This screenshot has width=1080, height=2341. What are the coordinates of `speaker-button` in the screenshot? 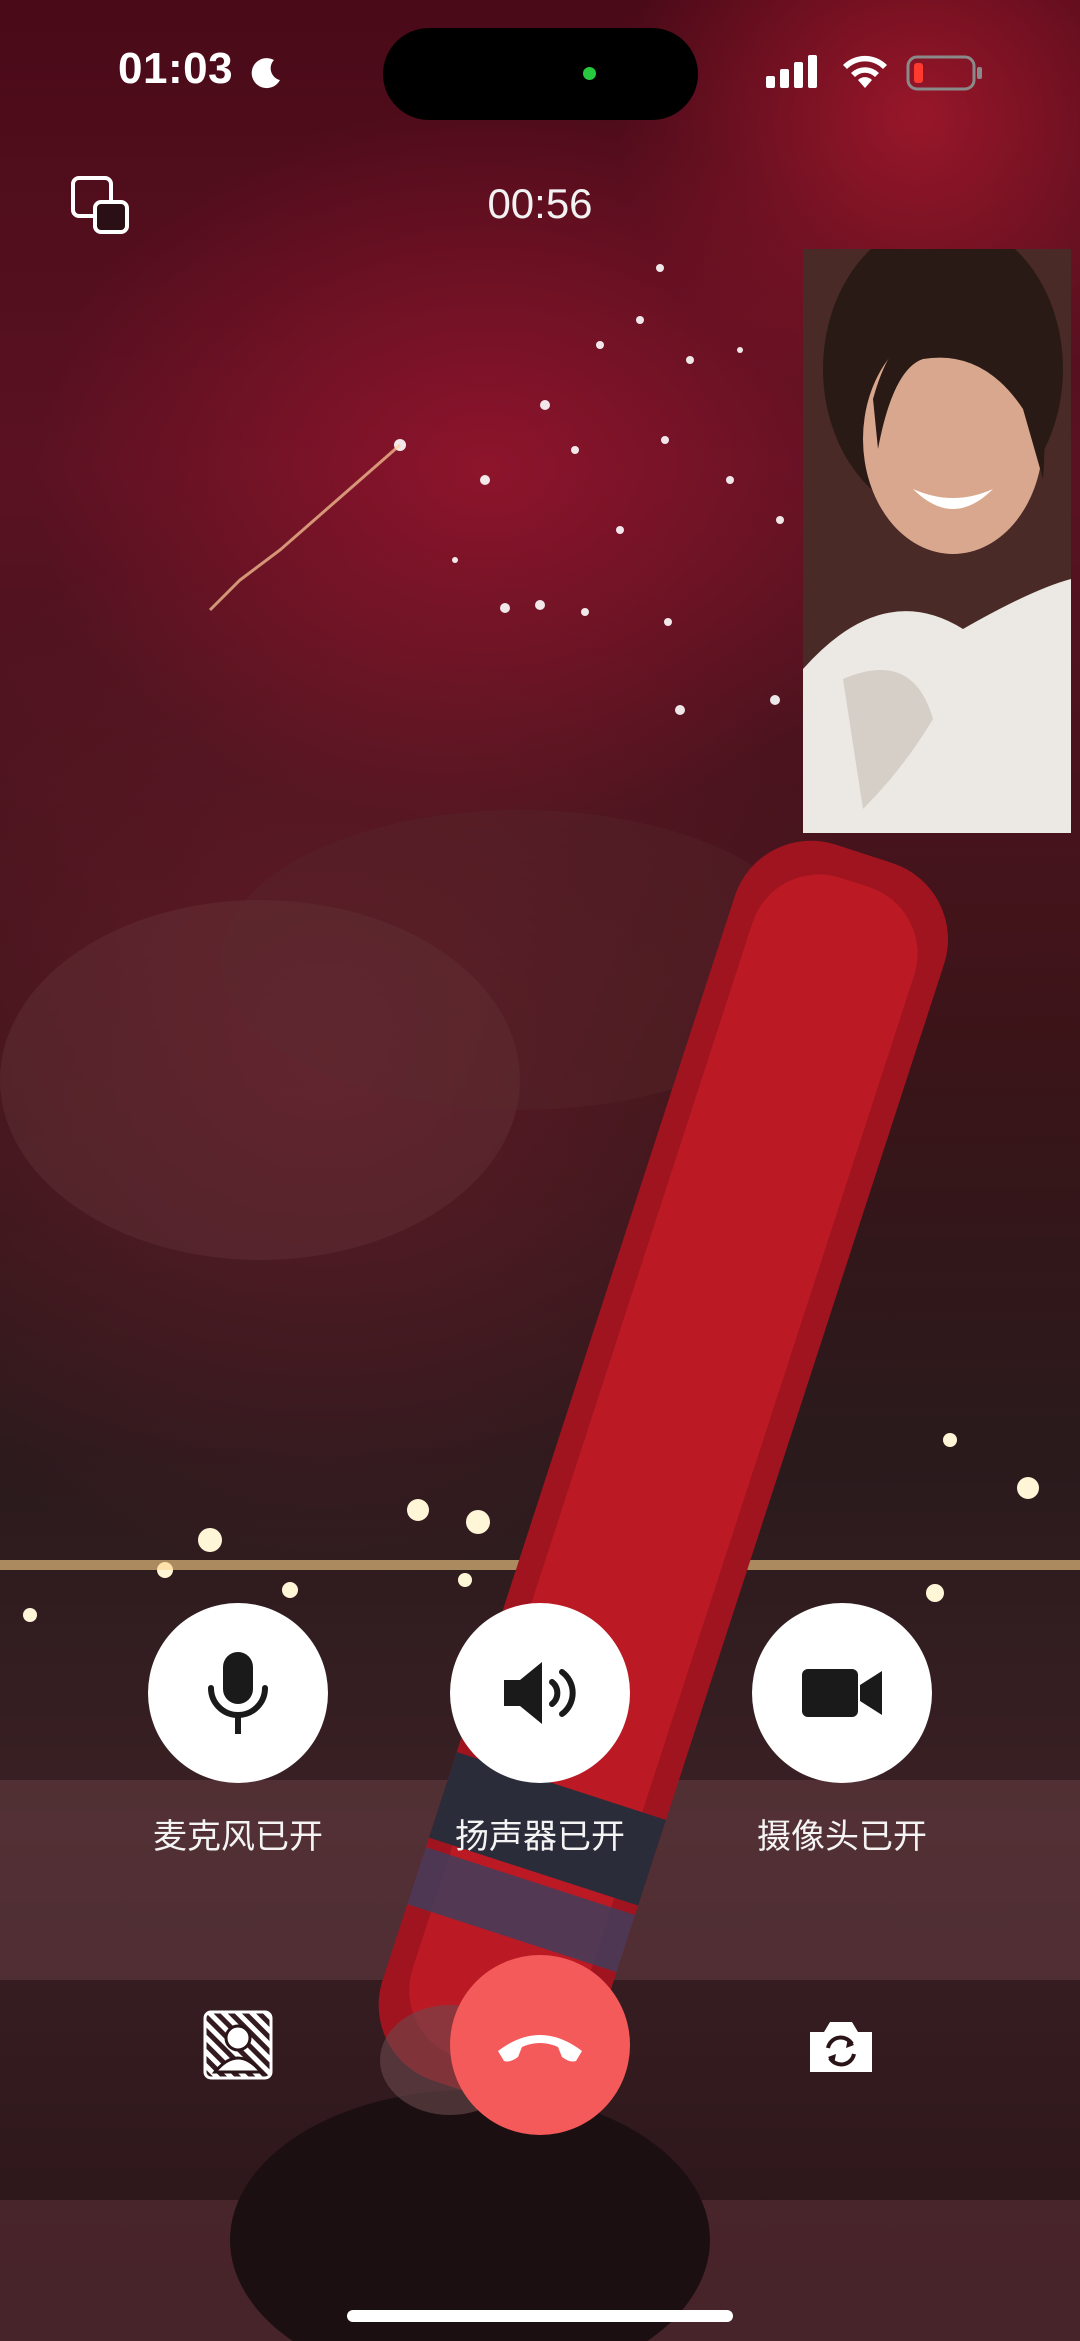 It's located at (540, 1693).